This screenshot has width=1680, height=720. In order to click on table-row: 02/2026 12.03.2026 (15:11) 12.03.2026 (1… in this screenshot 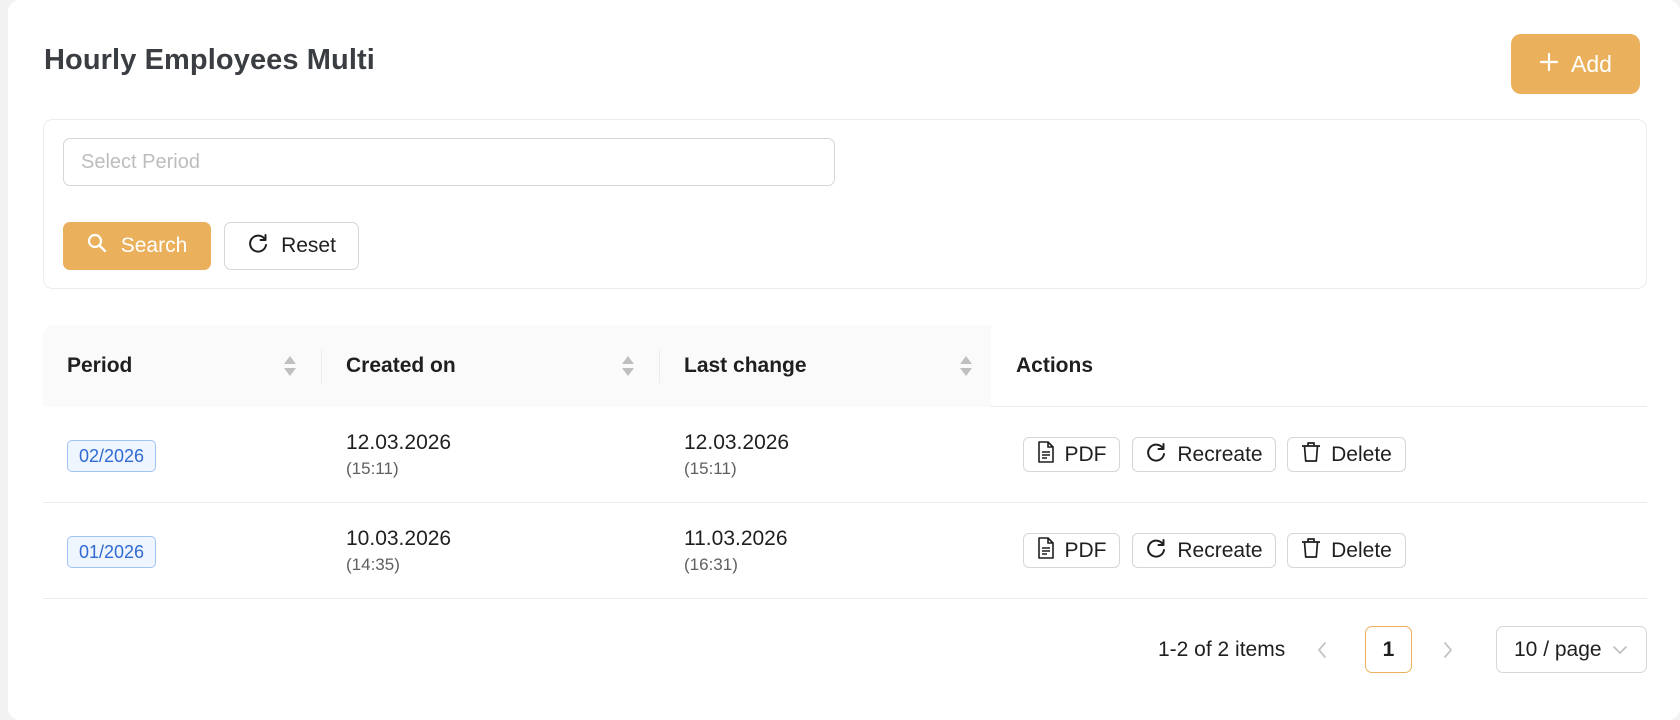, I will do `click(845, 455)`.